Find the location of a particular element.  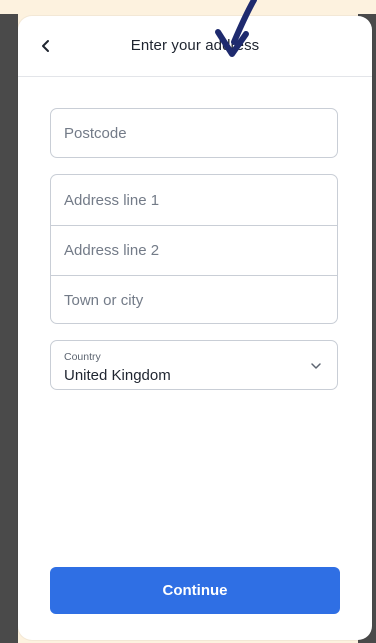

back-button is located at coordinates (46, 46).